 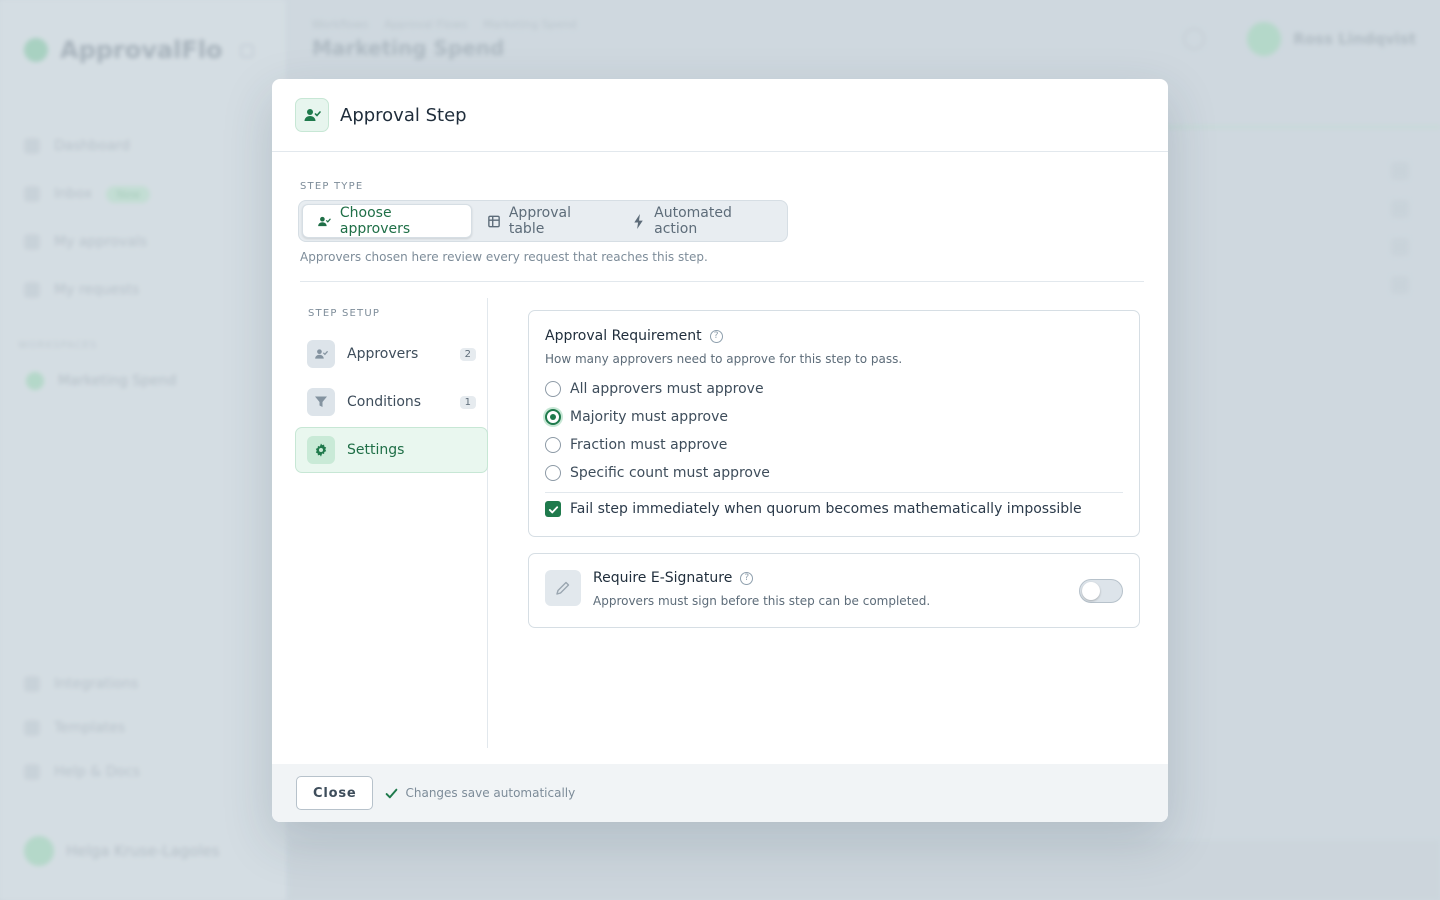 What do you see at coordinates (375, 221) in the screenshot?
I see `step-type-label-text: Choose approvers` at bounding box center [375, 221].